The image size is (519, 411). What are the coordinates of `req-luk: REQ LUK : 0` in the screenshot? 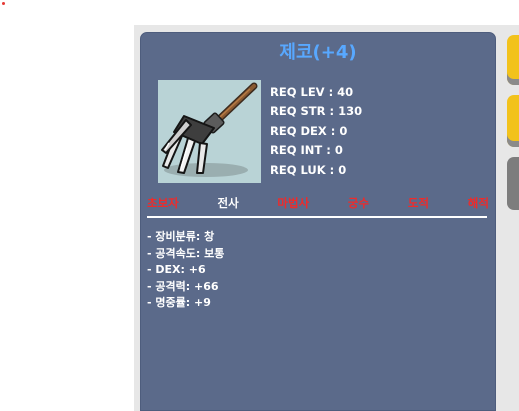 It's located at (308, 169).